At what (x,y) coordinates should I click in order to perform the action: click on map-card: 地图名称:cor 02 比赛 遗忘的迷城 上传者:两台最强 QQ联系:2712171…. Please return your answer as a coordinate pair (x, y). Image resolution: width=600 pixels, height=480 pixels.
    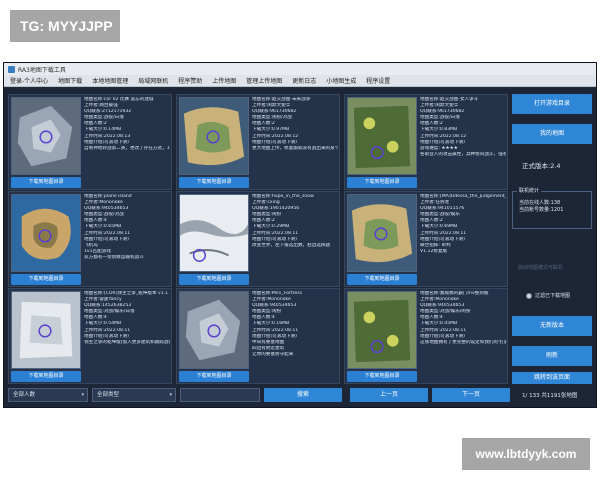
    Looking at the image, I should click on (90, 142).